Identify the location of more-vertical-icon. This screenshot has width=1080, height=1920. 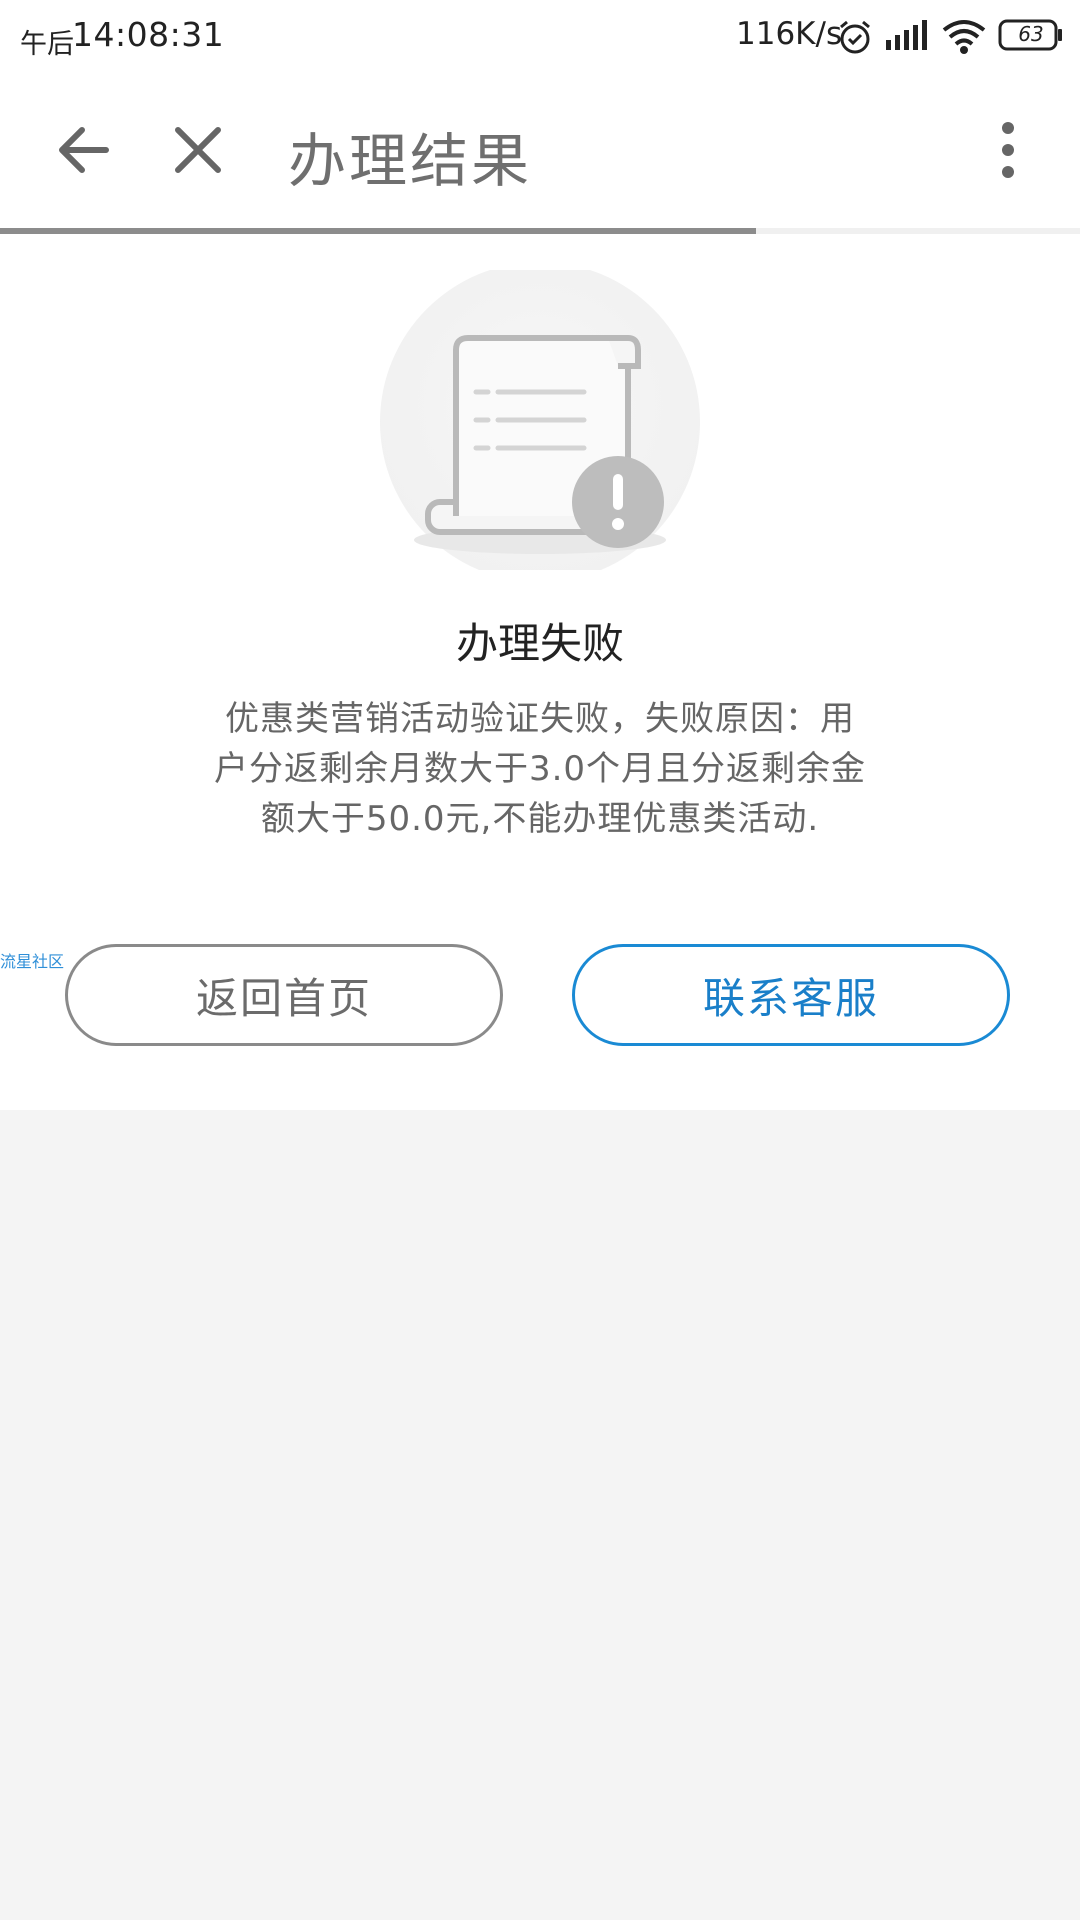
(1008, 150).